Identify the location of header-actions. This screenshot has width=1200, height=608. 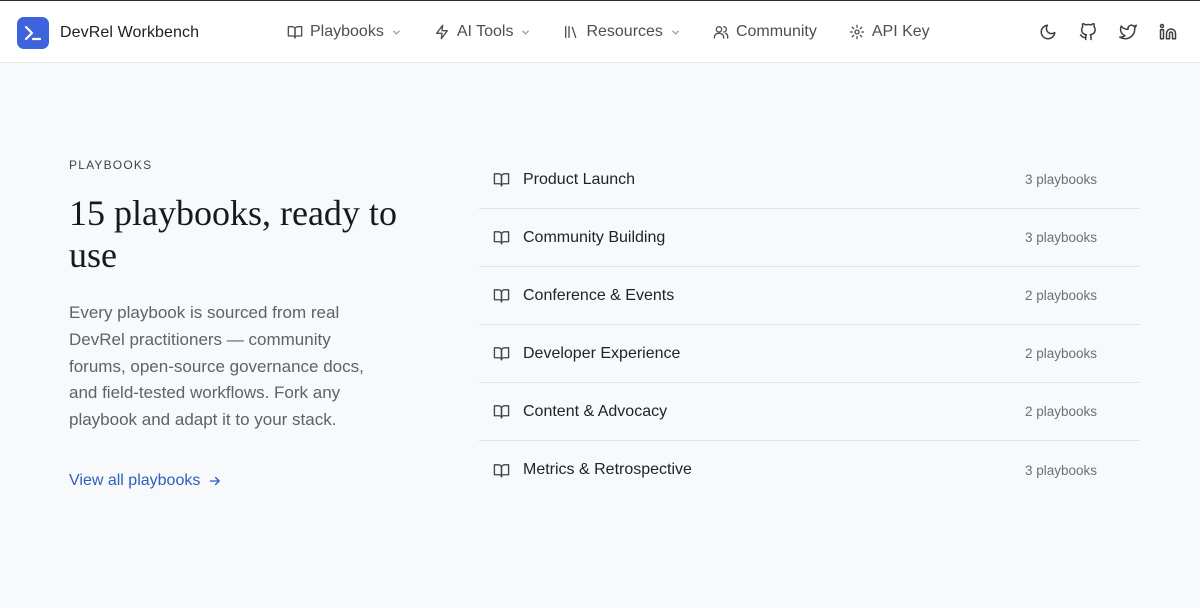
(1098, 32).